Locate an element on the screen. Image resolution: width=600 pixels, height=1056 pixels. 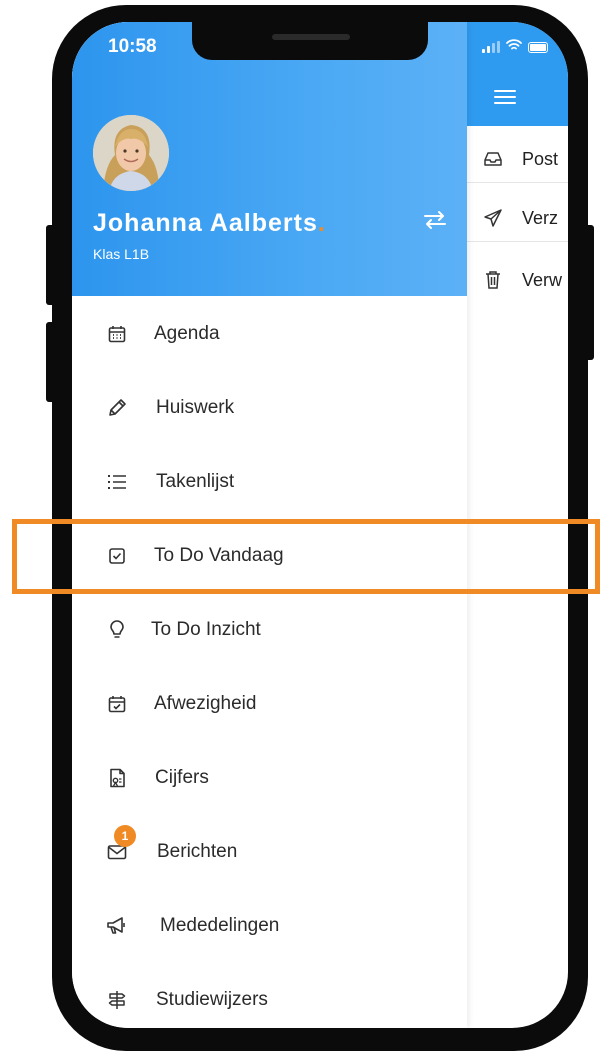
menu-item-label: Berichten is located at coordinates (197, 851).